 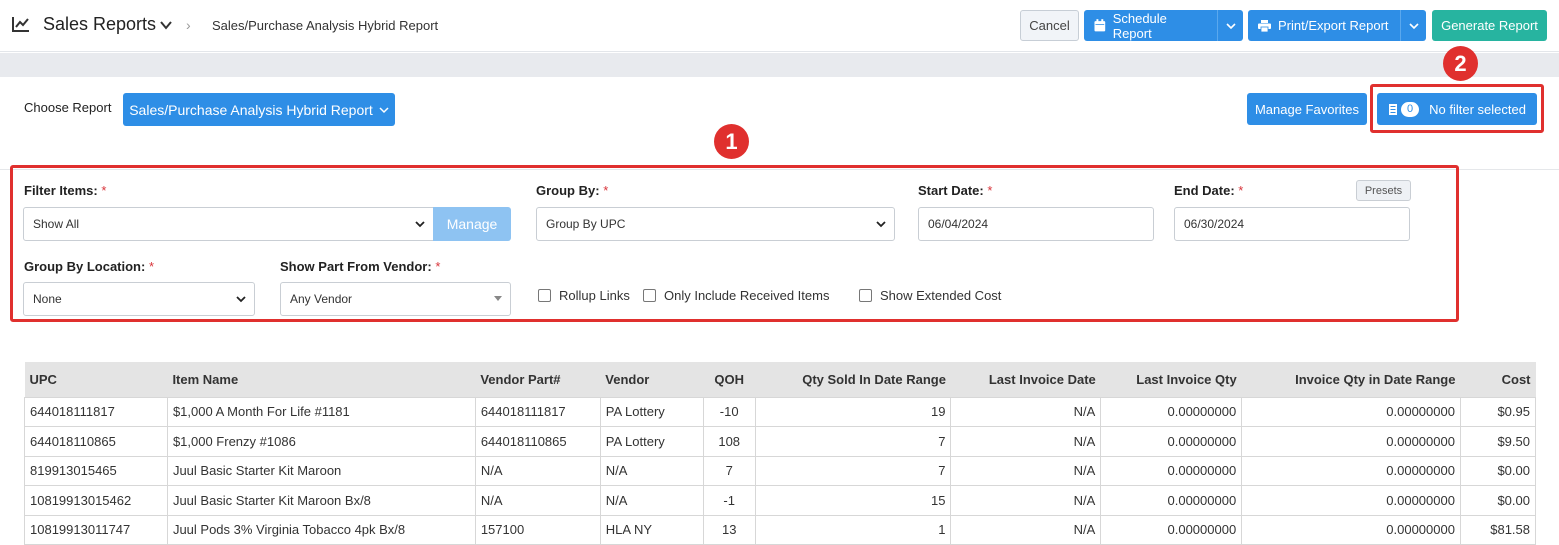 What do you see at coordinates (729, 411) in the screenshot?
I see `table-cell: -10` at bounding box center [729, 411].